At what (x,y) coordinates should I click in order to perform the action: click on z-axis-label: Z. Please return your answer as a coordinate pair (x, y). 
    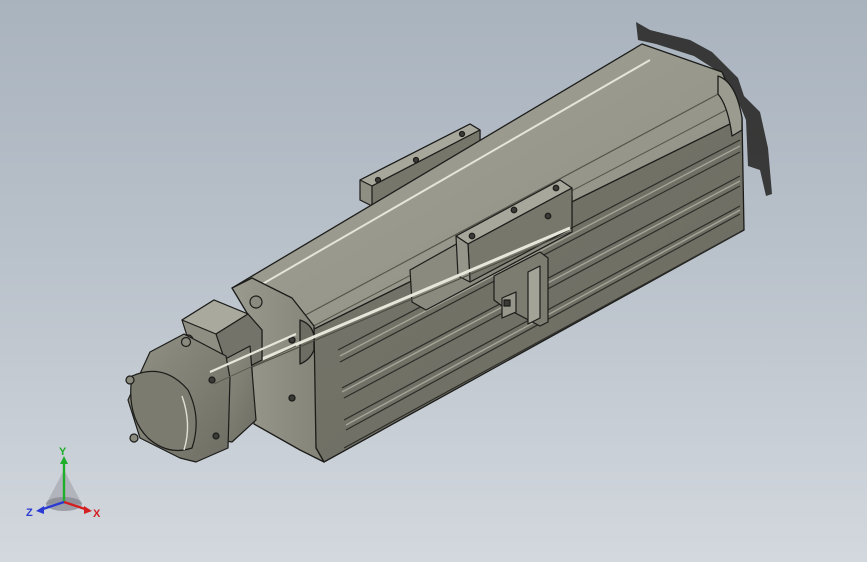
    Looking at the image, I should click on (29, 513).